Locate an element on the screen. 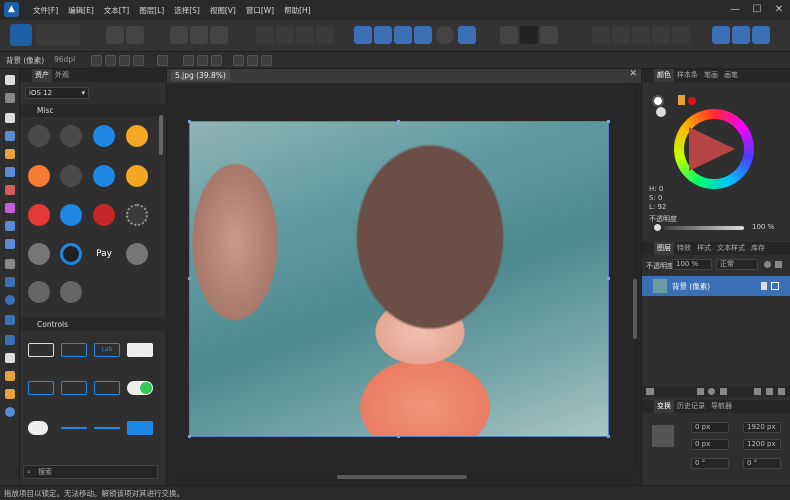 The width and height of the screenshot is (790, 500). asset-wallet-icon is located at coordinates (137, 136).